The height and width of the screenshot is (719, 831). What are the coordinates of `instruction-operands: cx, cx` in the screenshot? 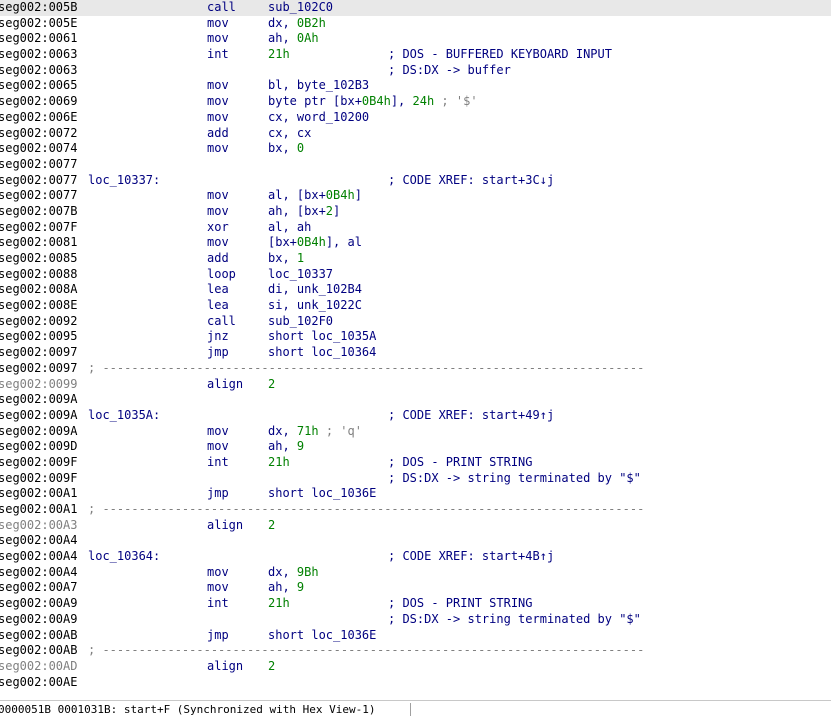 It's located at (289, 134).